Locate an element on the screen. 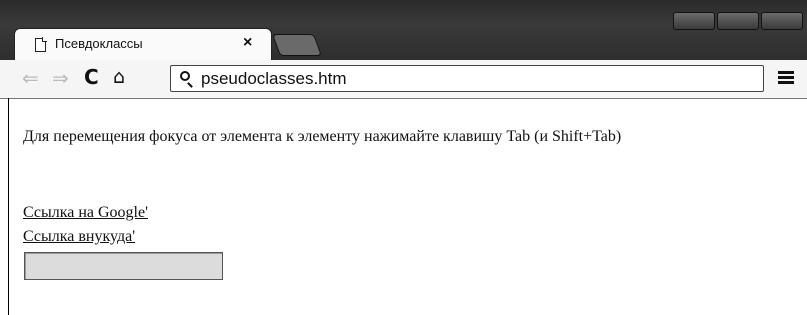 This screenshot has width=807, height=315. window-controls is located at coordinates (738, 21).